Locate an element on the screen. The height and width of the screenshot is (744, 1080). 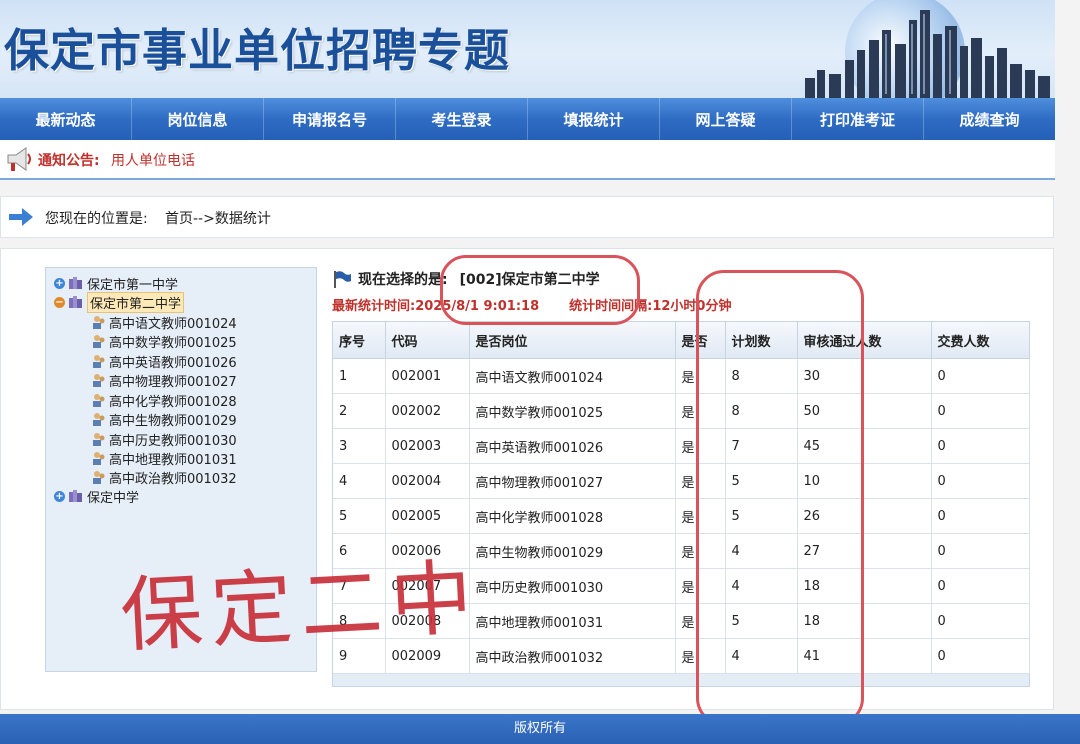
tree-leaf-position: 高中化学教师001028 is located at coordinates (164, 400).